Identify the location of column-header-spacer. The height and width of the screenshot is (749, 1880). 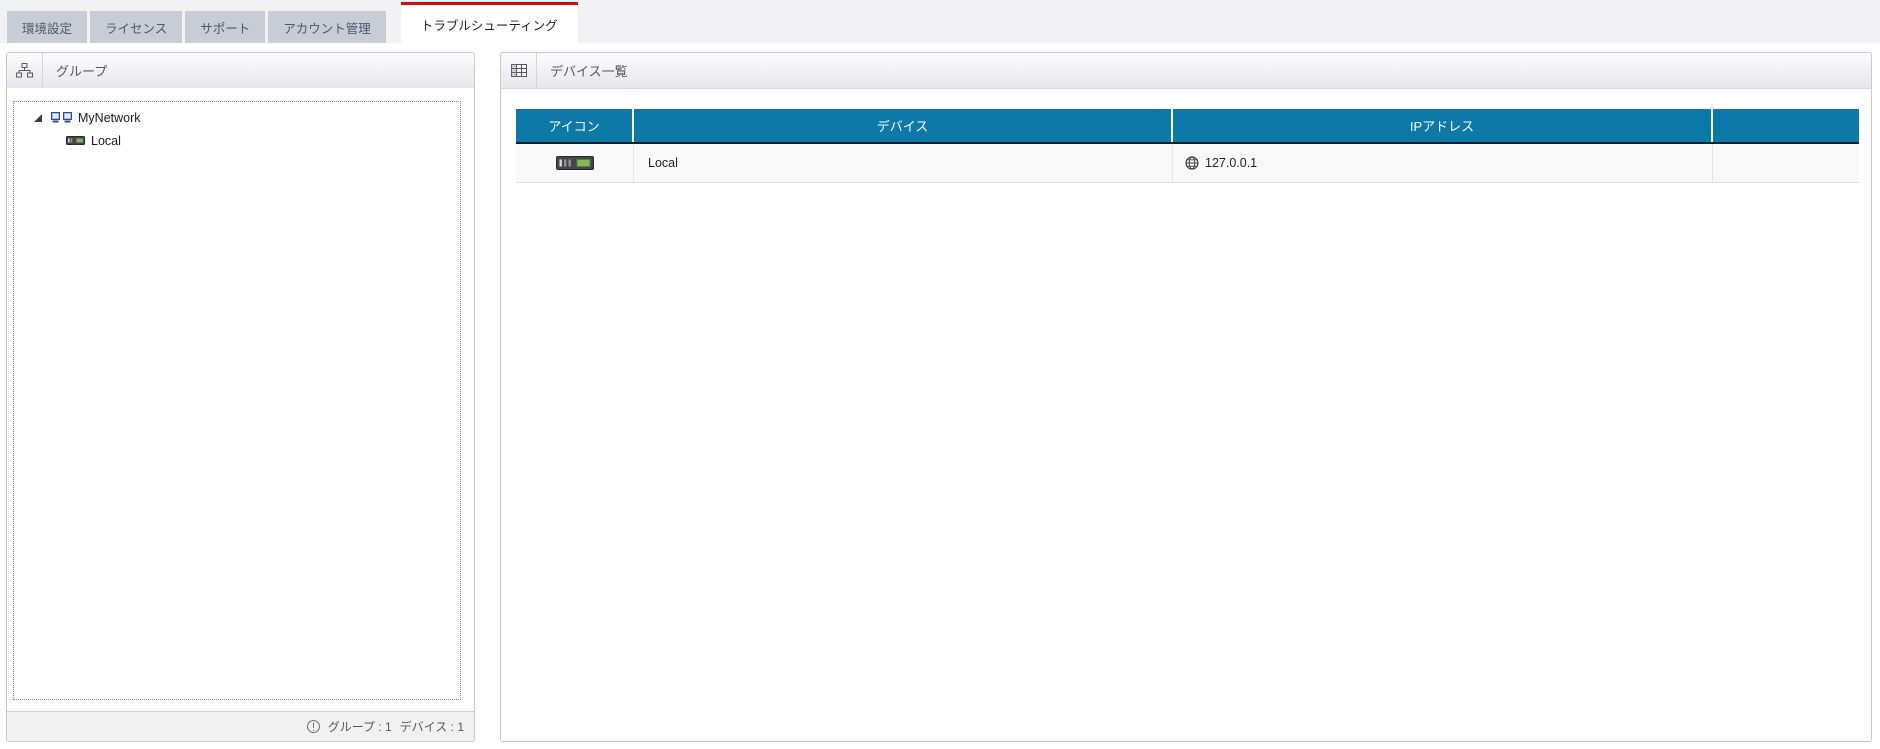
(1786, 125).